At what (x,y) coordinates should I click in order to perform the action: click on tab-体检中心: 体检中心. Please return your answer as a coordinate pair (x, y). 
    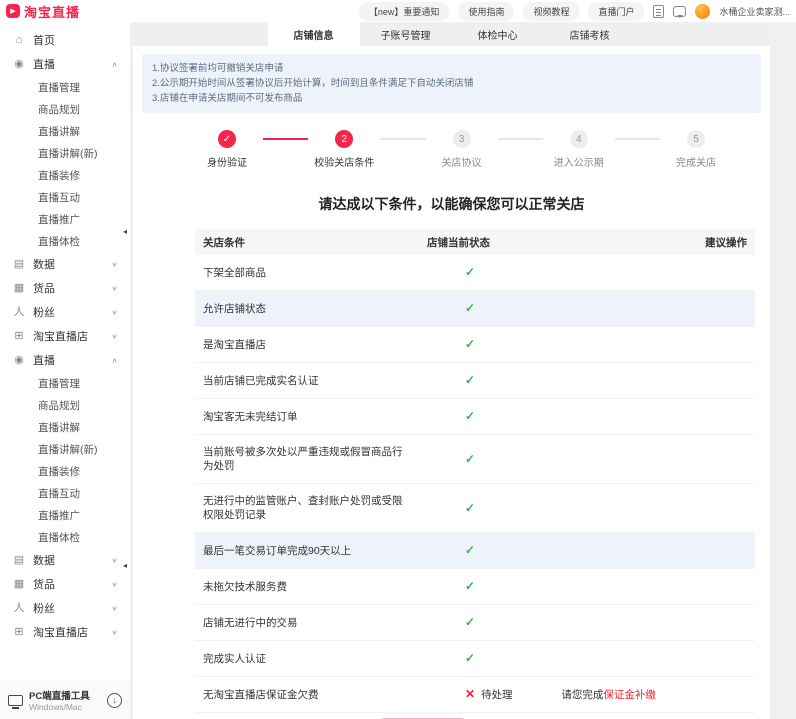
    Looking at the image, I should click on (498, 34).